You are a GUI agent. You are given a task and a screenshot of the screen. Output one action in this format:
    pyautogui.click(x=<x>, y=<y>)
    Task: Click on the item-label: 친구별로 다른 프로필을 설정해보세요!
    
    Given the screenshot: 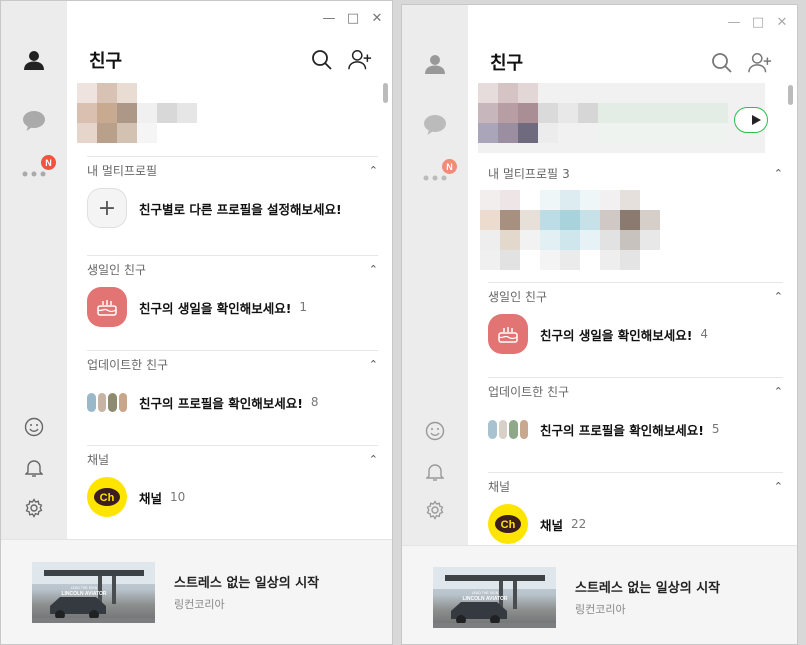 What is the action you would take?
    pyautogui.click(x=240, y=209)
    